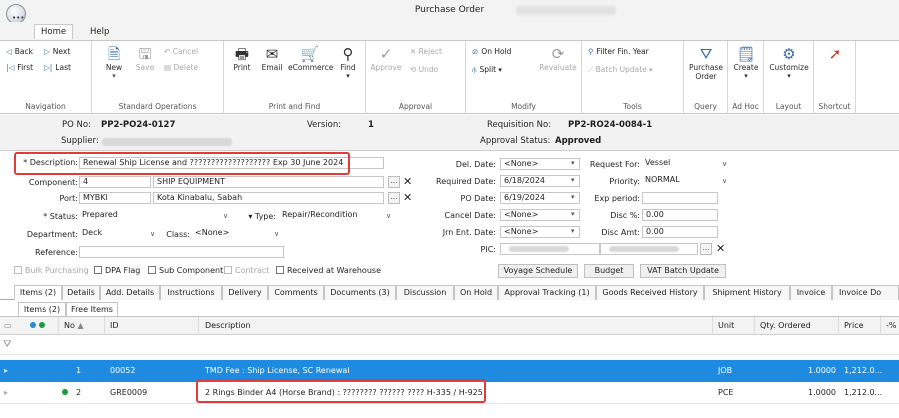 This screenshot has height=418, width=899. I want to click on cancel-date-dropdown-icon: ▾, so click(573, 214).